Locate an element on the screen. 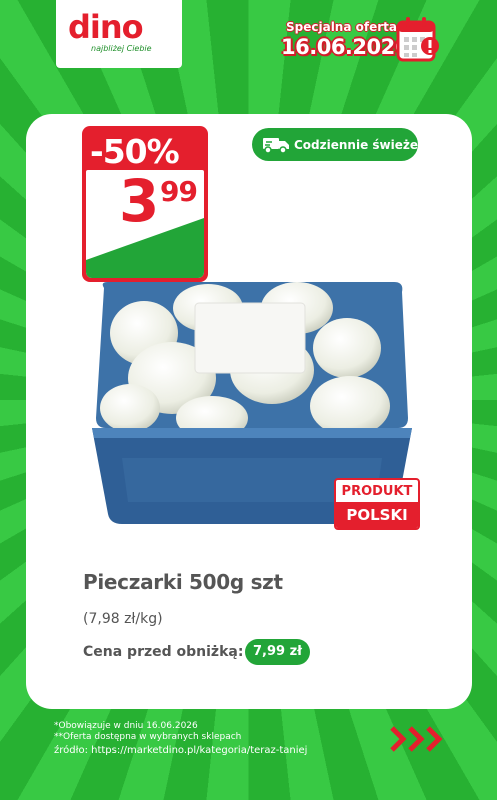 This screenshot has width=497, height=800. fresh-badge-label: Codziennie świeże is located at coordinates (356, 144).